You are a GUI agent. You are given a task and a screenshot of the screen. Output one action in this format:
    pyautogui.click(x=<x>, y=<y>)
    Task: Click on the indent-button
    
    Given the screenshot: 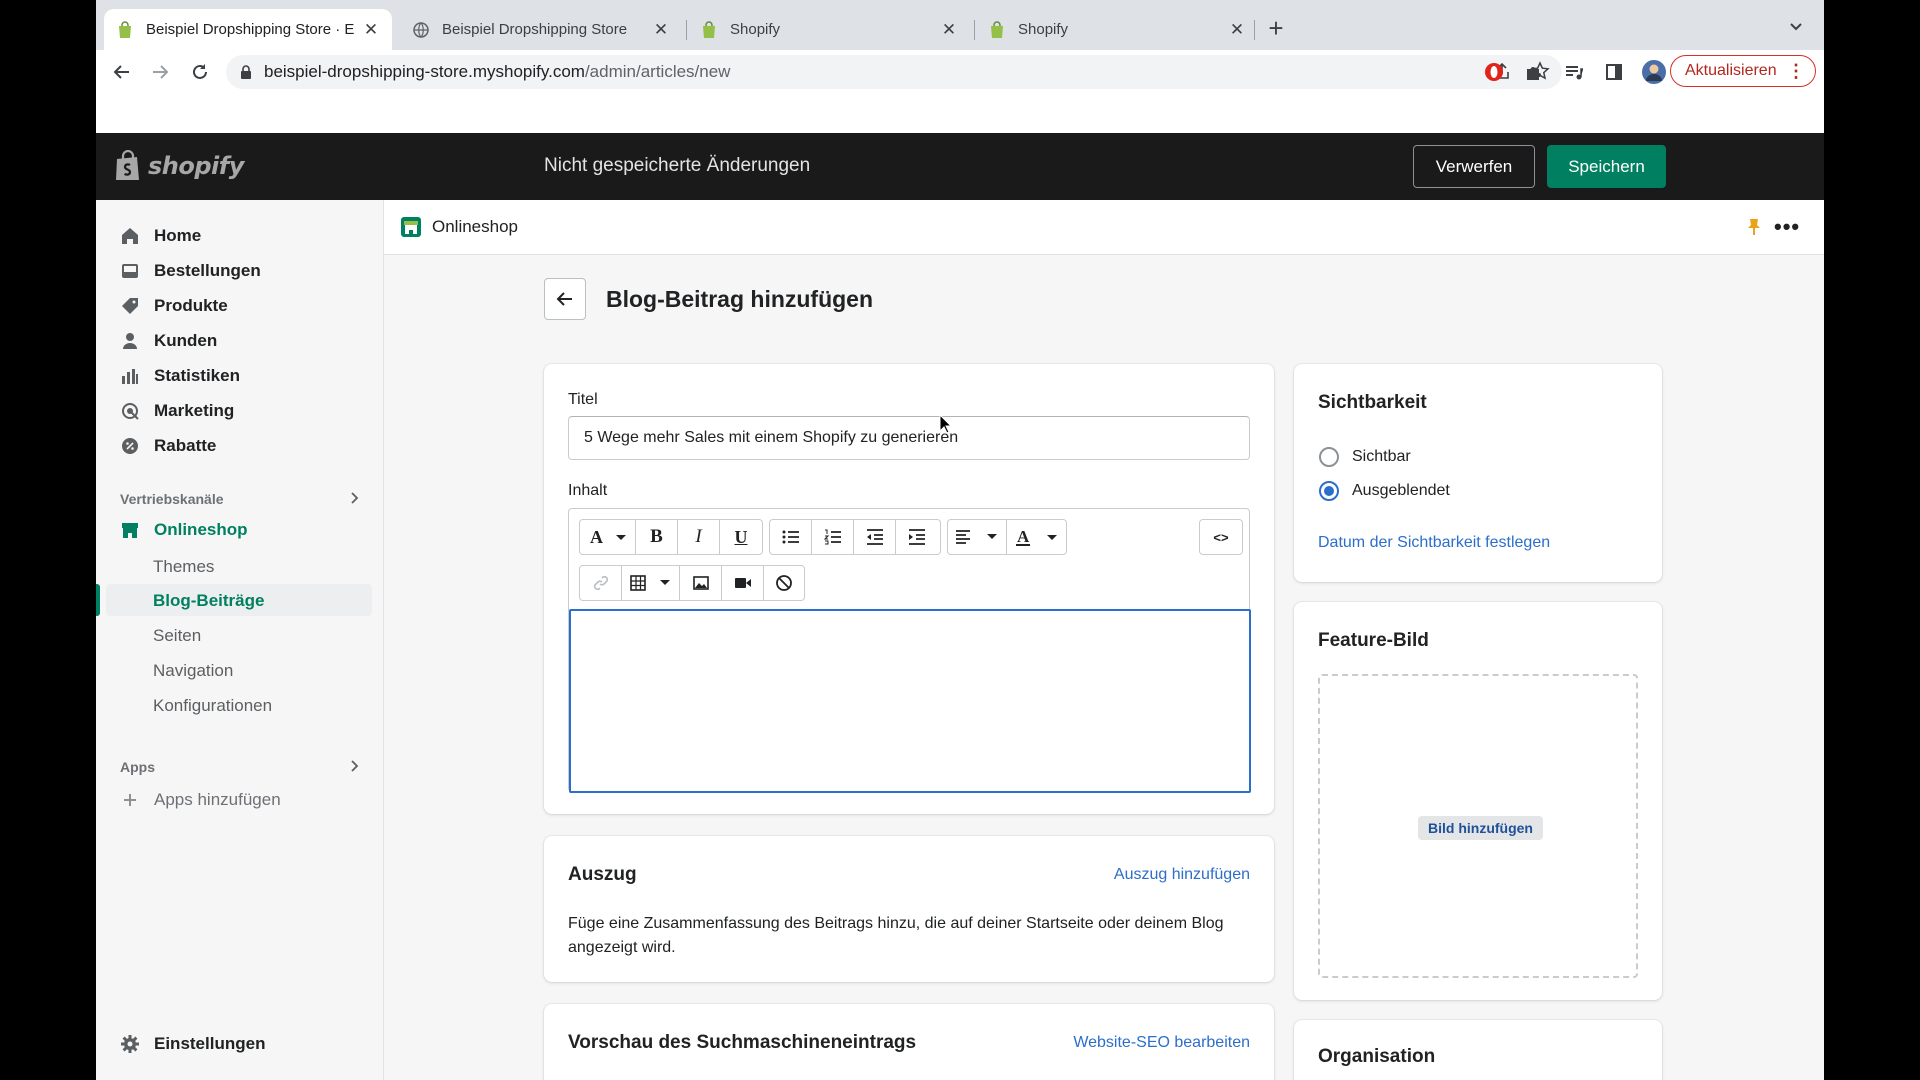 What is the action you would take?
    pyautogui.click(x=917, y=537)
    